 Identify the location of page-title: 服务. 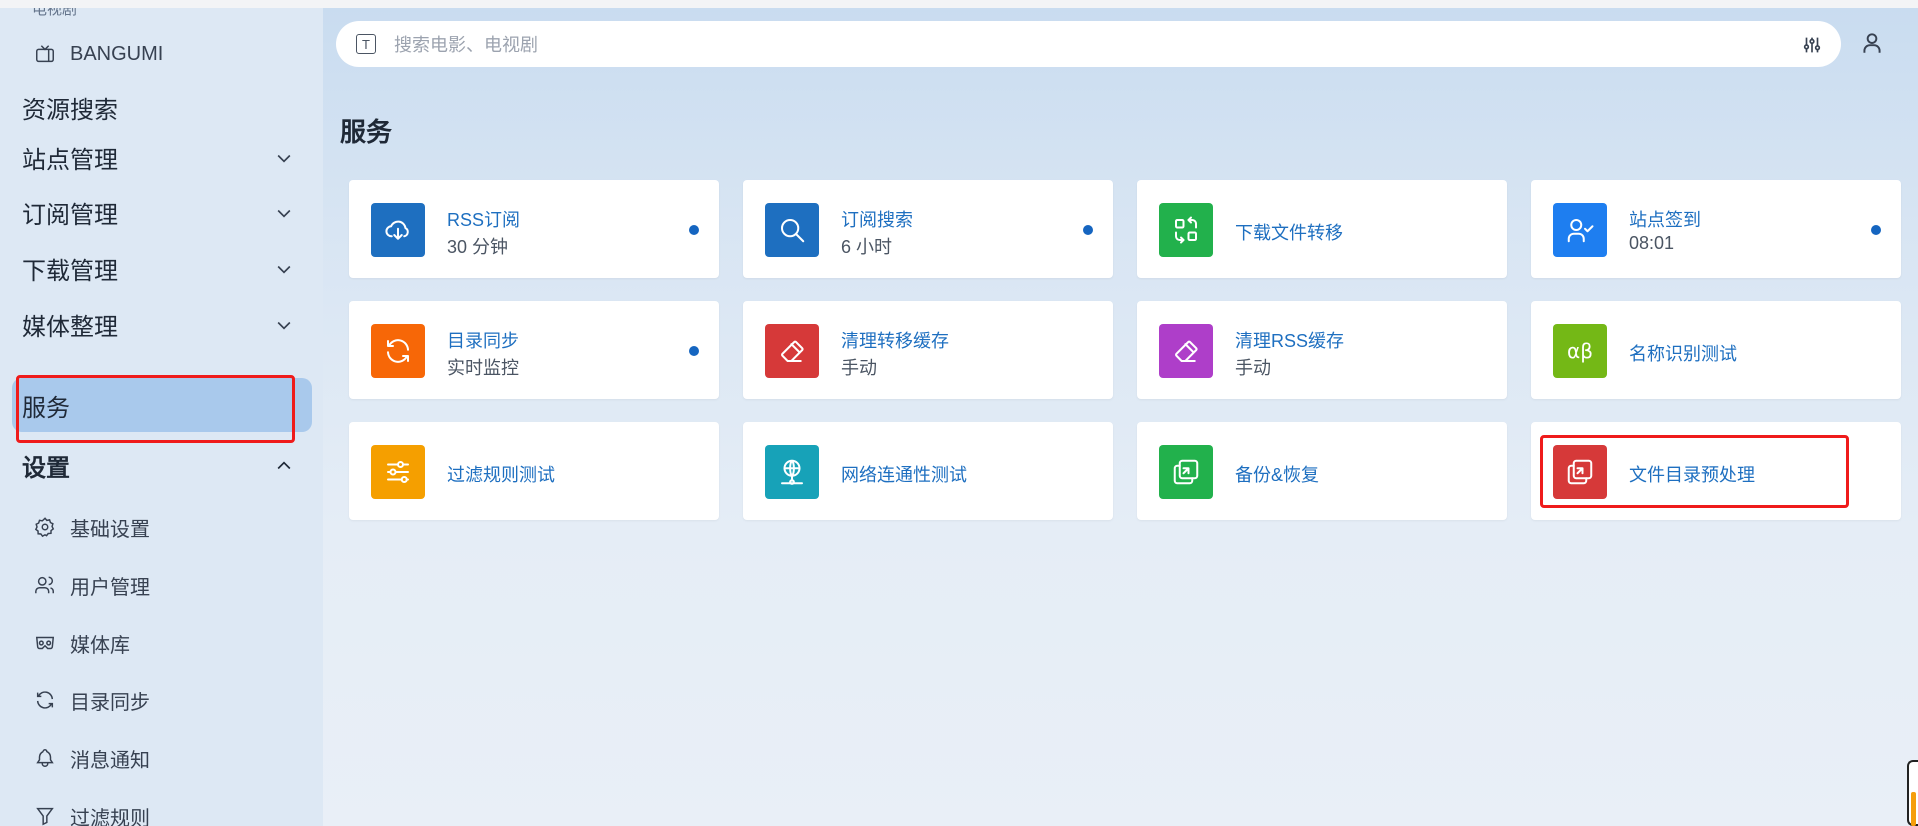
(366, 132).